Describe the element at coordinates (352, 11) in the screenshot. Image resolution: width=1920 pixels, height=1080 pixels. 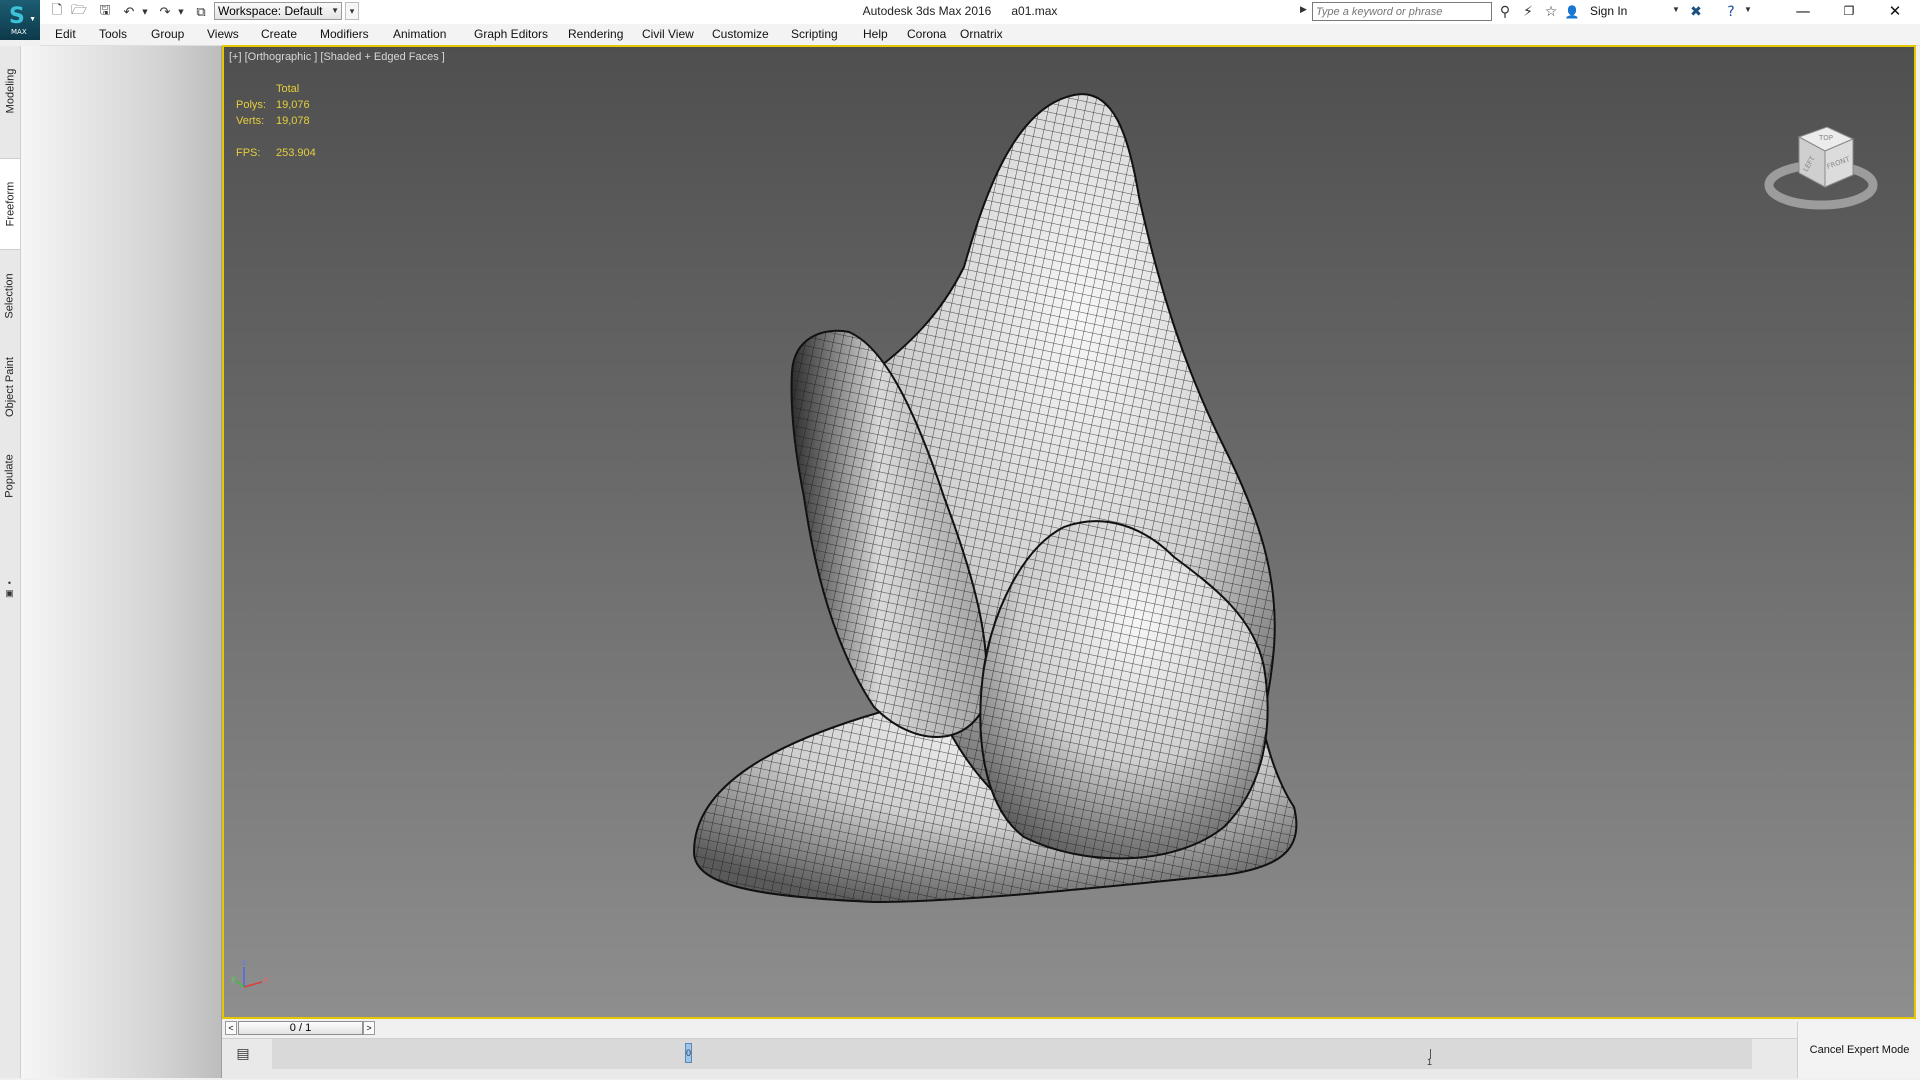
I see `quick-access-customize-icon: ▾` at that location.